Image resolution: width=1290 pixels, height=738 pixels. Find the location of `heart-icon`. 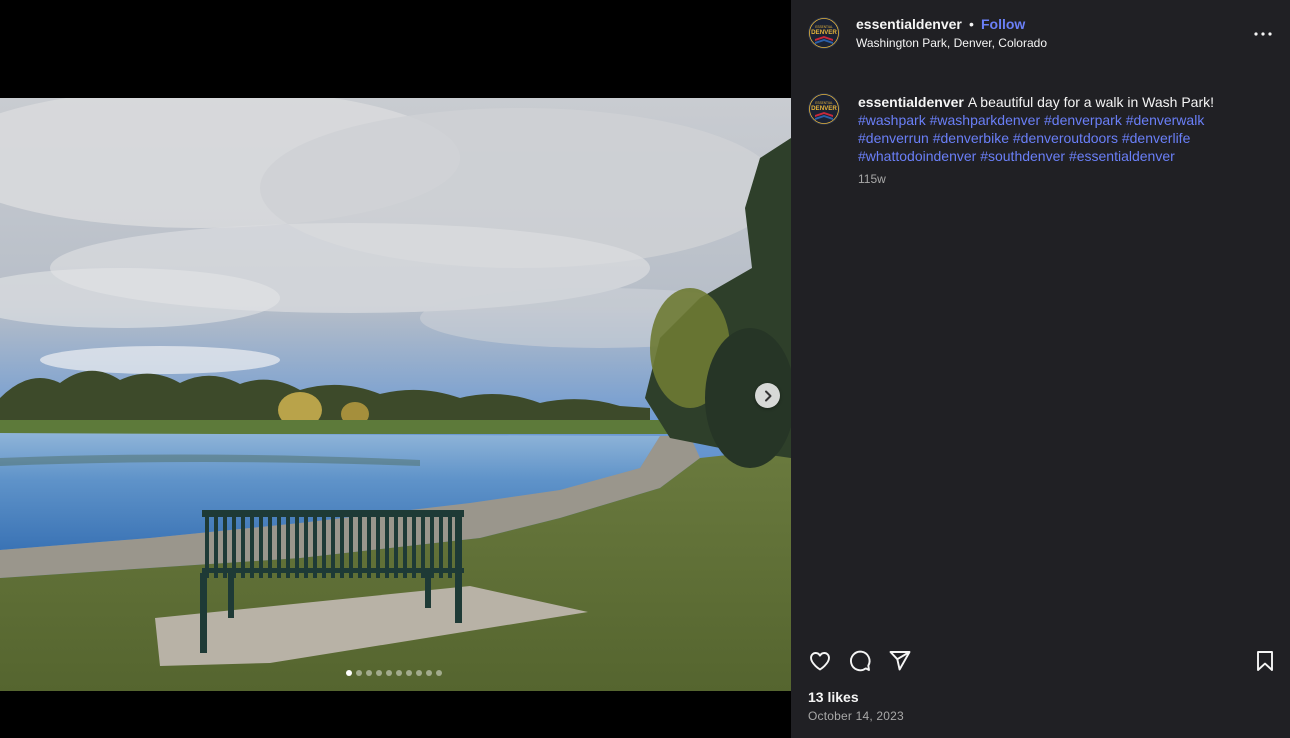

heart-icon is located at coordinates (820, 661).